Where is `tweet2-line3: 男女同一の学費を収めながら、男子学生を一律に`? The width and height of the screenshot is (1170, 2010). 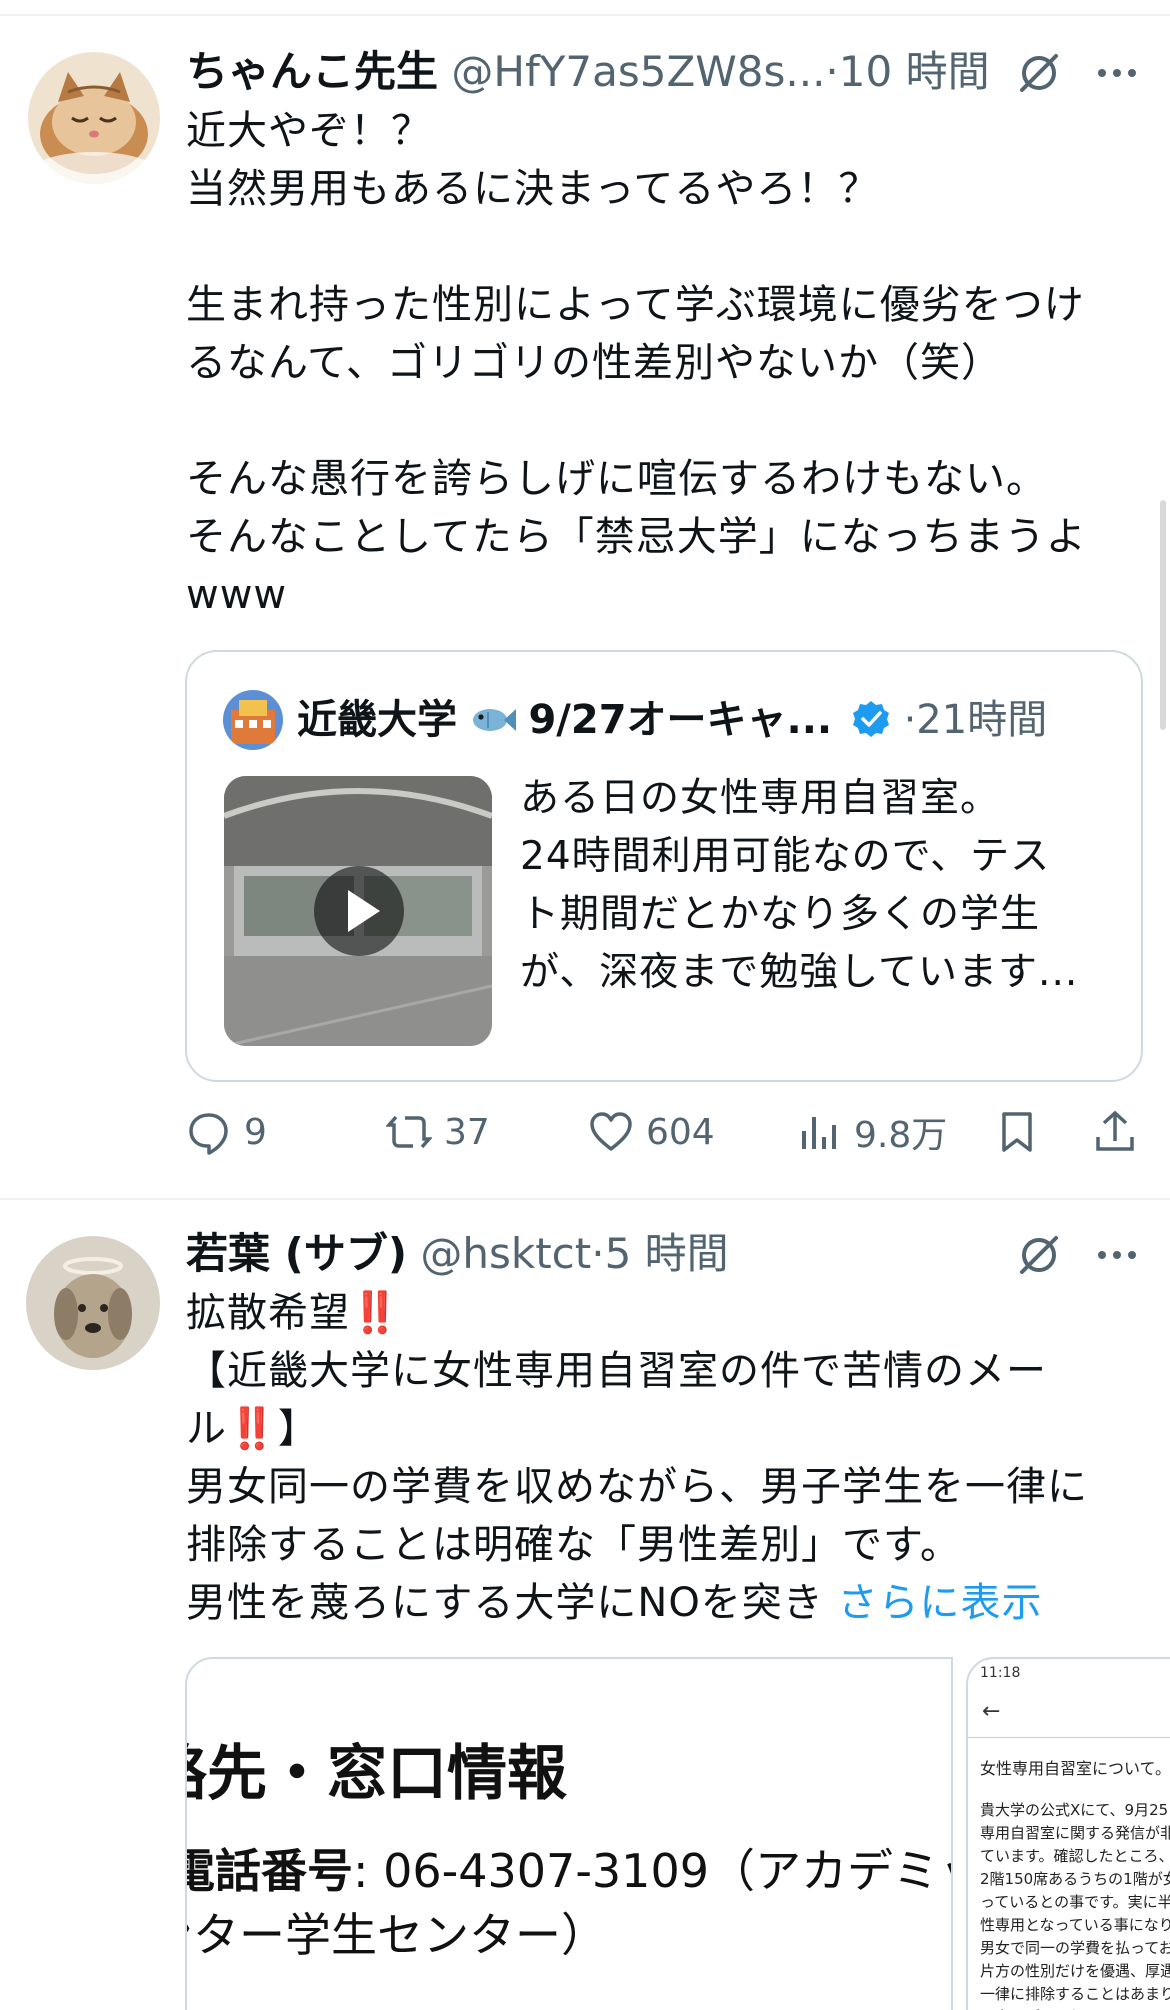
tweet2-line3: 男女同一の学費を収めながら、男子学生を一律に is located at coordinates (637, 1487).